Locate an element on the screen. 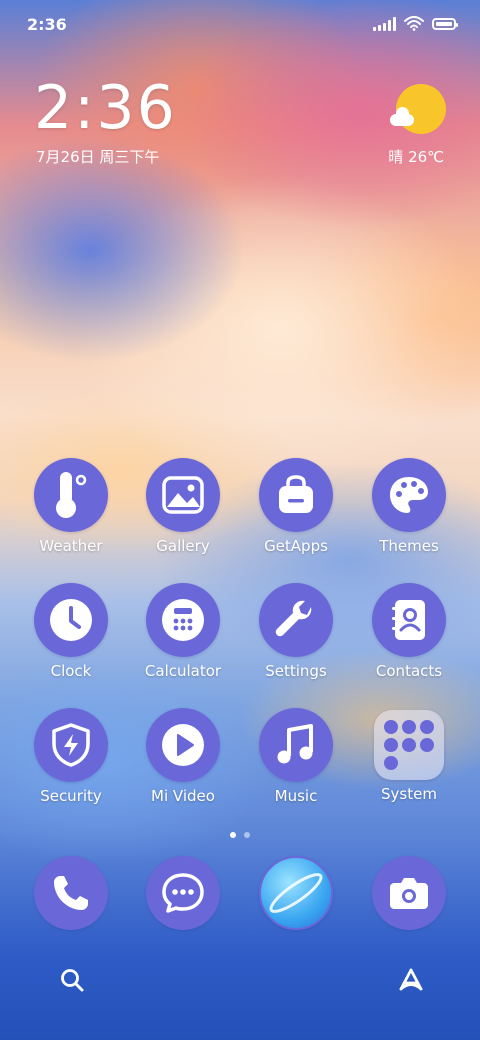 The image size is (480, 1040). app-music: Music is located at coordinates (296, 756).